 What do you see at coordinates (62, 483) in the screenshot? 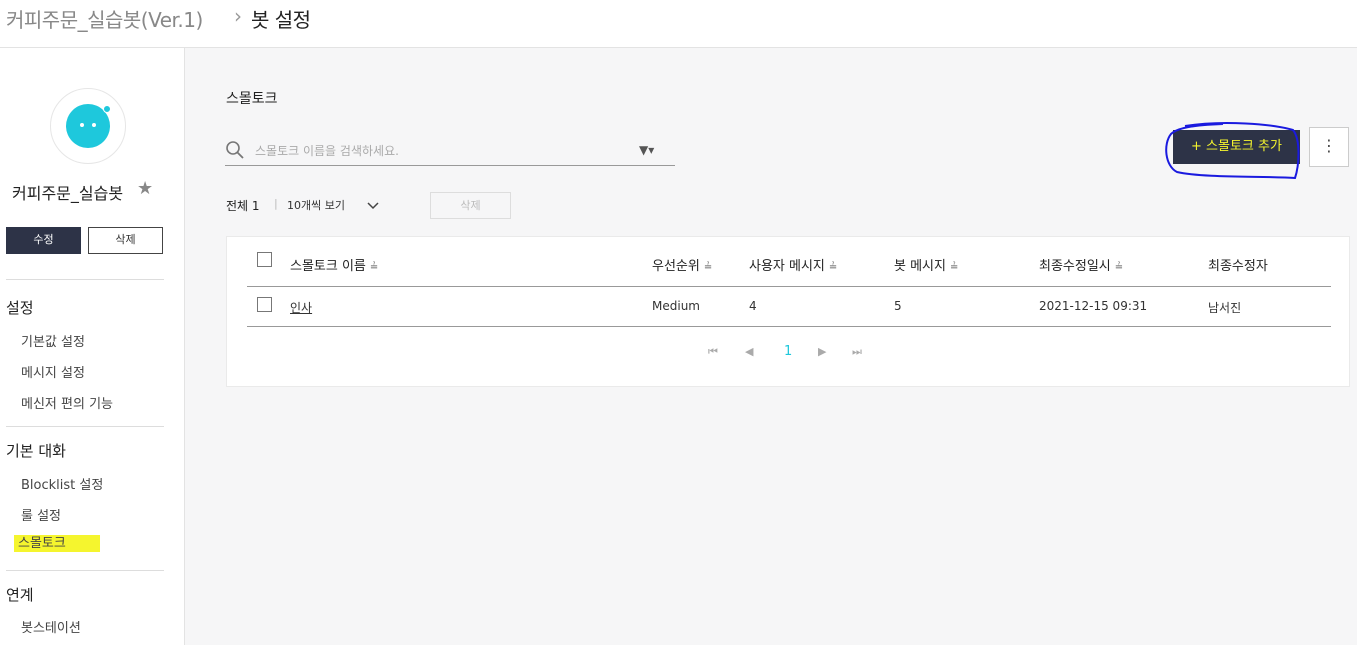
I see `sidebar-item-blocklist: Blocklist 설정` at bounding box center [62, 483].